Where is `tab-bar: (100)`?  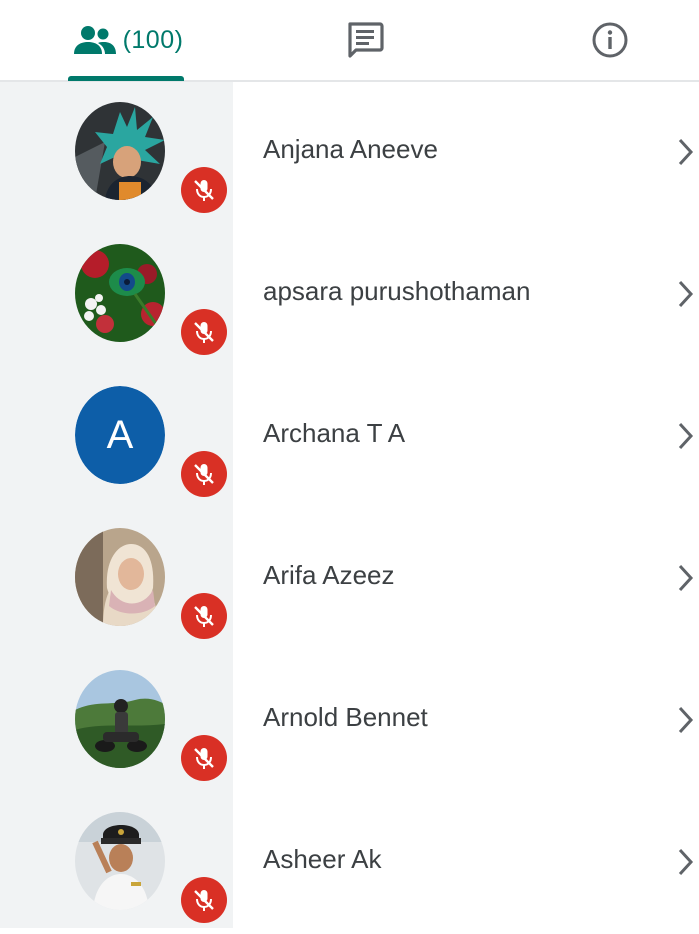 tab-bar: (100) is located at coordinates (349, 41).